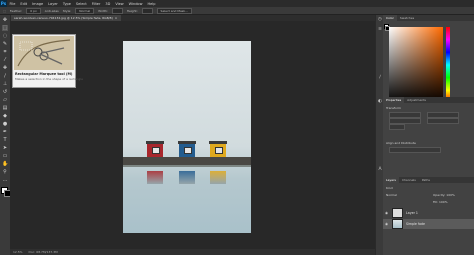 This screenshot has width=474, height=255. Describe the element at coordinates (147, 10) in the screenshot. I see `height-input` at that location.